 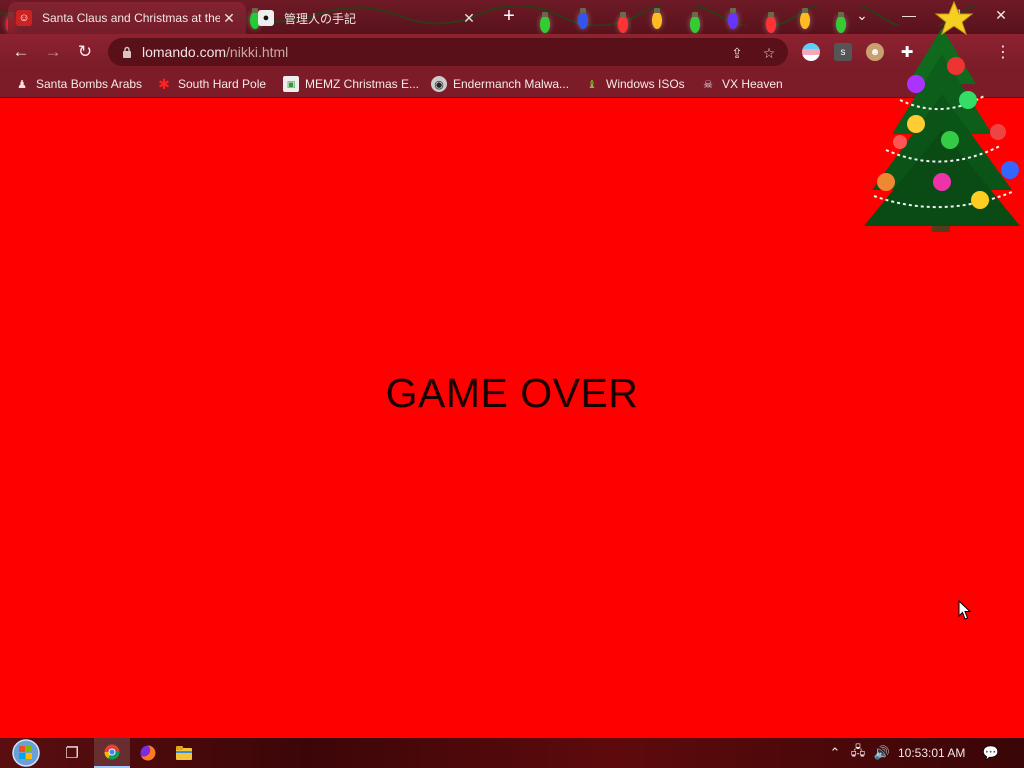 What do you see at coordinates (811, 52) in the screenshot?
I see `pride-flag-extension-icon` at bounding box center [811, 52].